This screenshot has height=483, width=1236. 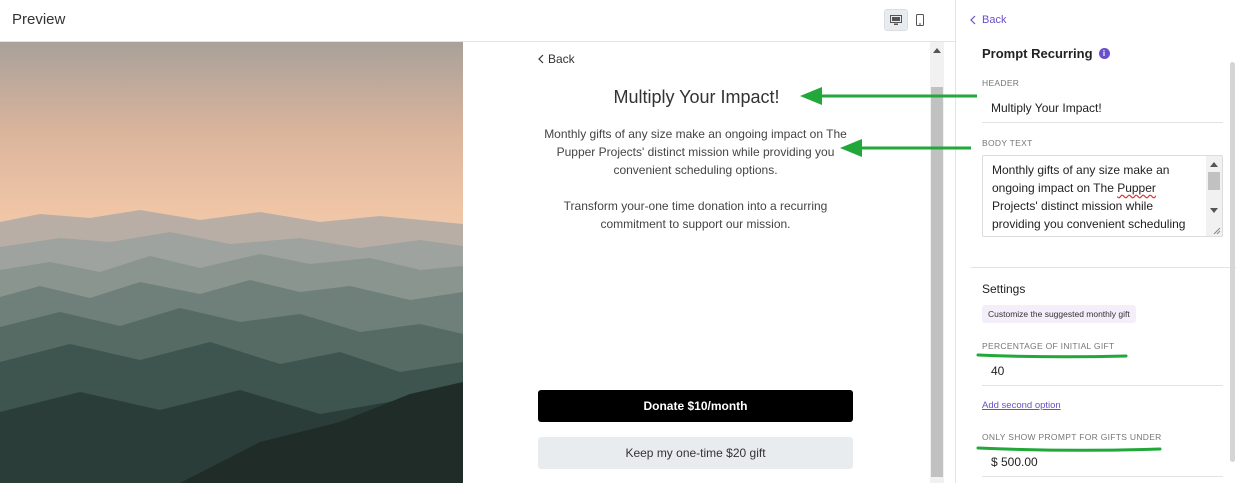 I want to click on prompt-header: Multiply Your Impact!, so click(x=696, y=97).